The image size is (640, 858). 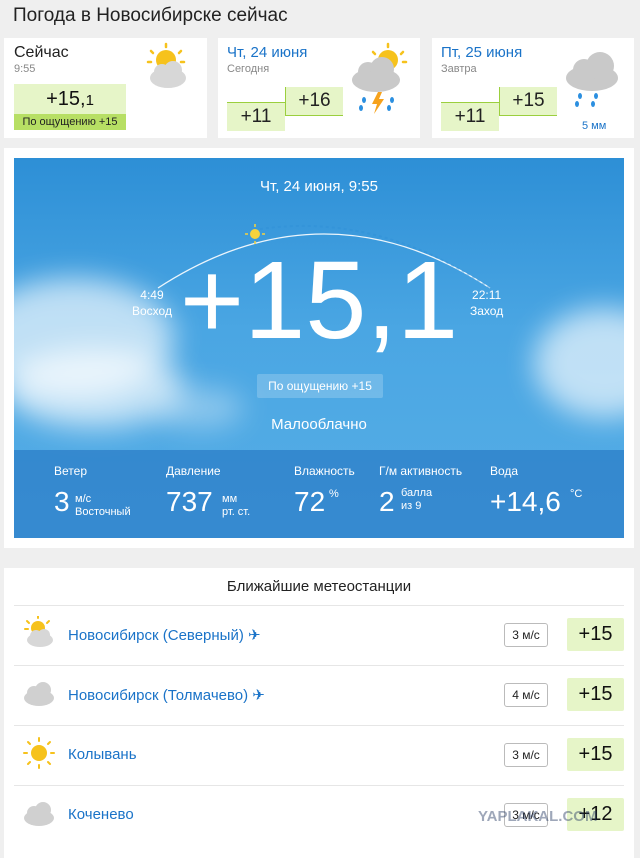 I want to click on sun-icon, so click(x=39, y=753).